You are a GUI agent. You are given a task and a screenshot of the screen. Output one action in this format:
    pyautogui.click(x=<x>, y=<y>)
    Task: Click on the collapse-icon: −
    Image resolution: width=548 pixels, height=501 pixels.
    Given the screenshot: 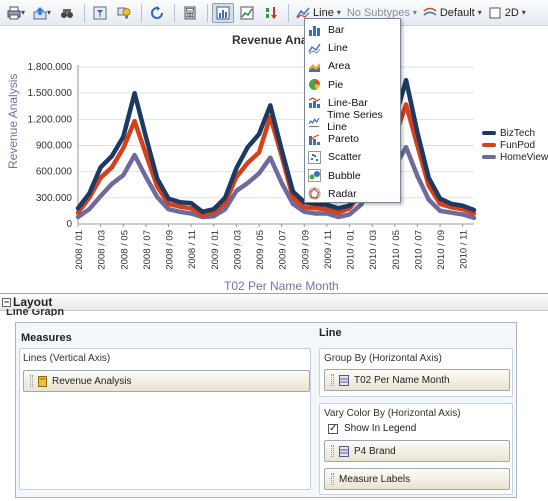 What is the action you would take?
    pyautogui.click(x=6, y=302)
    